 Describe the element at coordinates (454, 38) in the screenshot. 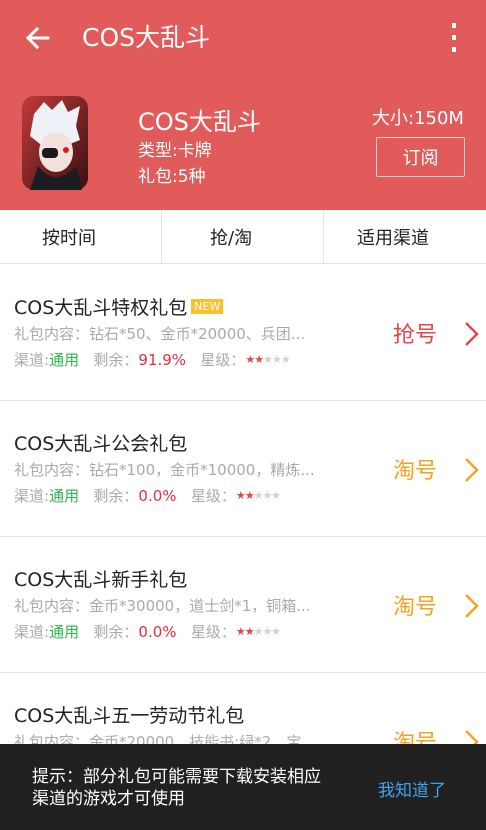

I see `more-vertical-icon` at that location.